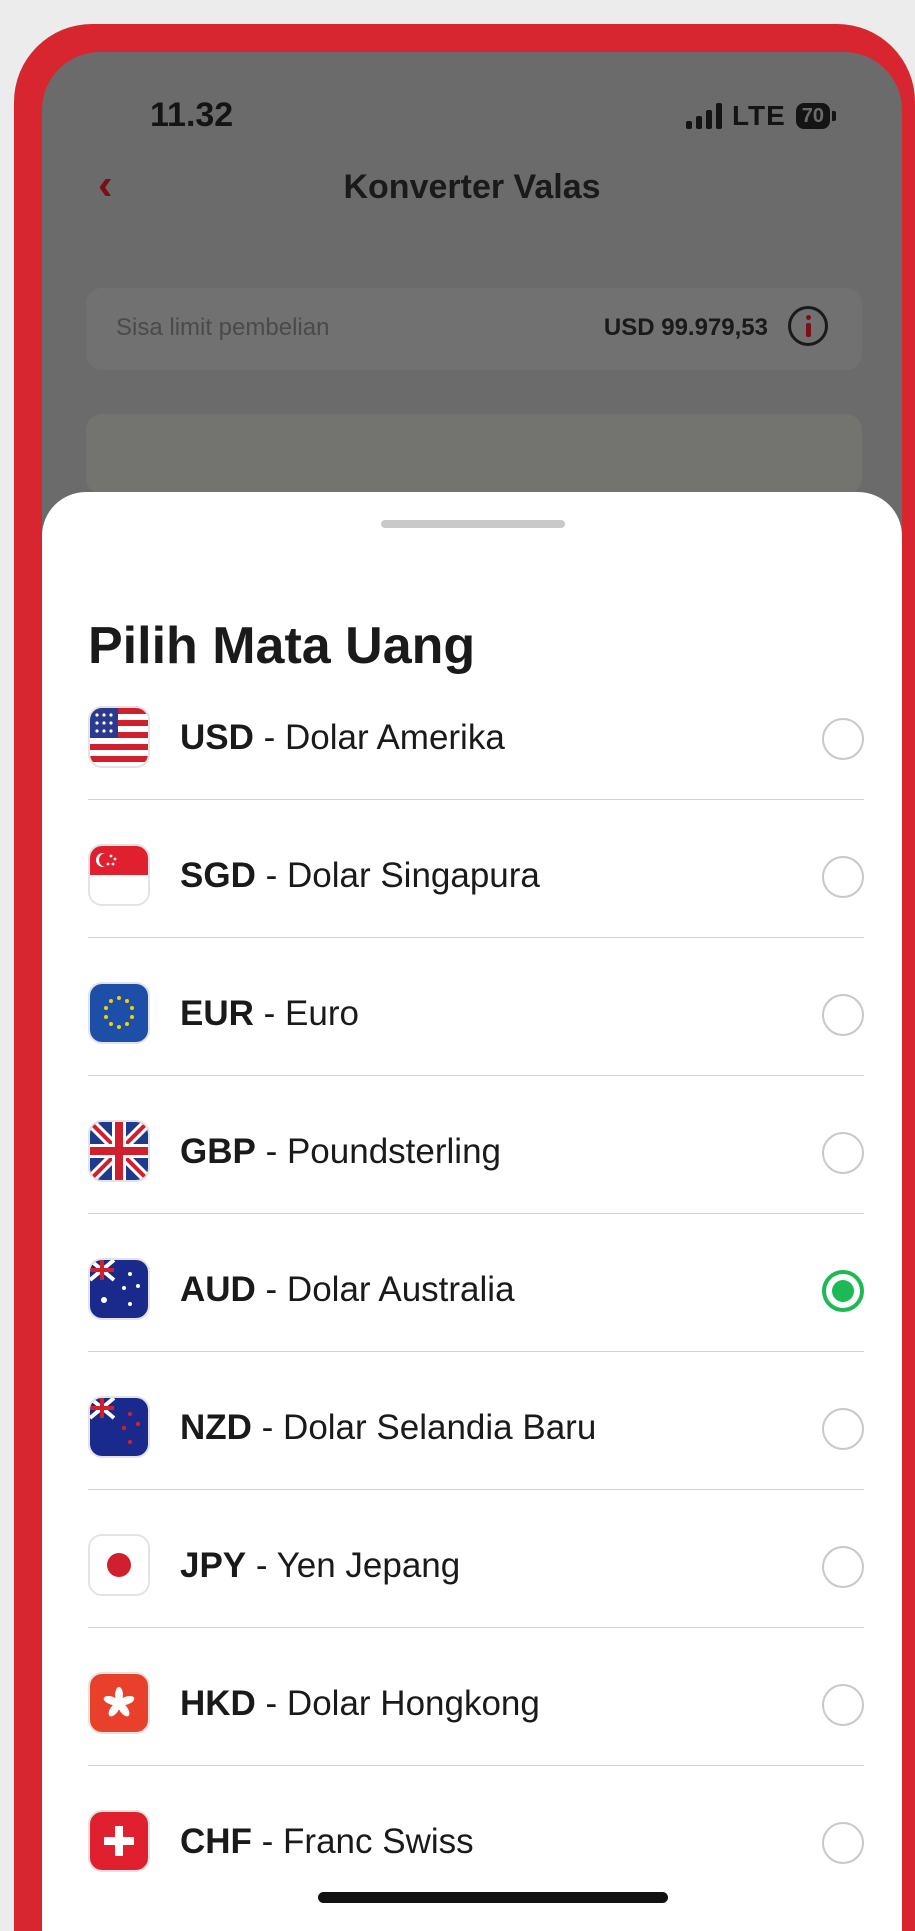 This screenshot has height=1931, width=915. Describe the element at coordinates (223, 327) in the screenshot. I see `limit-label: Sisa limit pembelian` at that location.